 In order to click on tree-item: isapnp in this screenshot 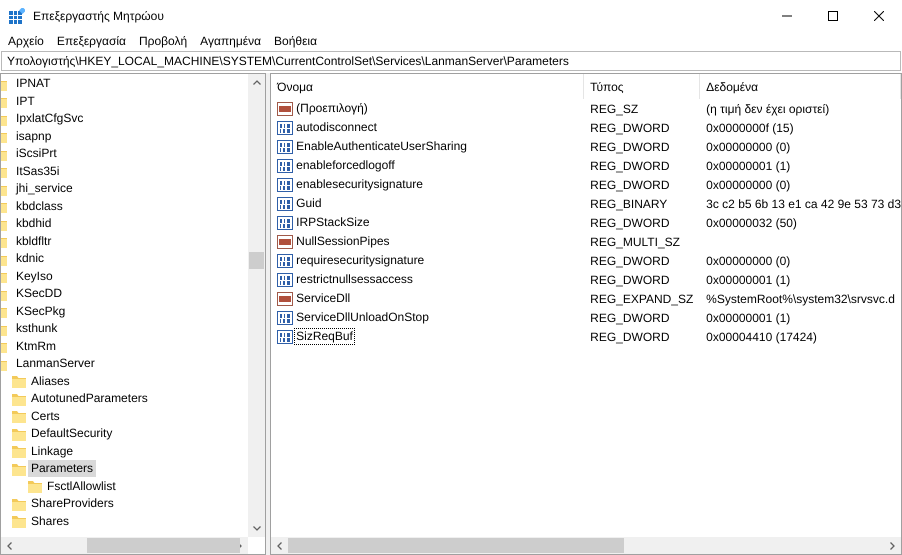, I will do `click(33, 136)`.